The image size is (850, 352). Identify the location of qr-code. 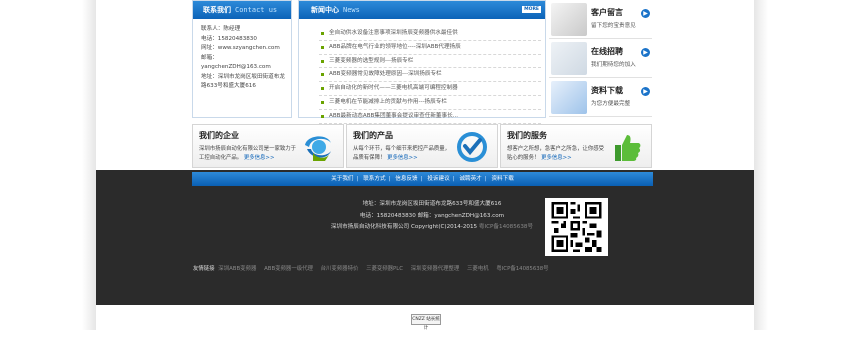
(576, 227).